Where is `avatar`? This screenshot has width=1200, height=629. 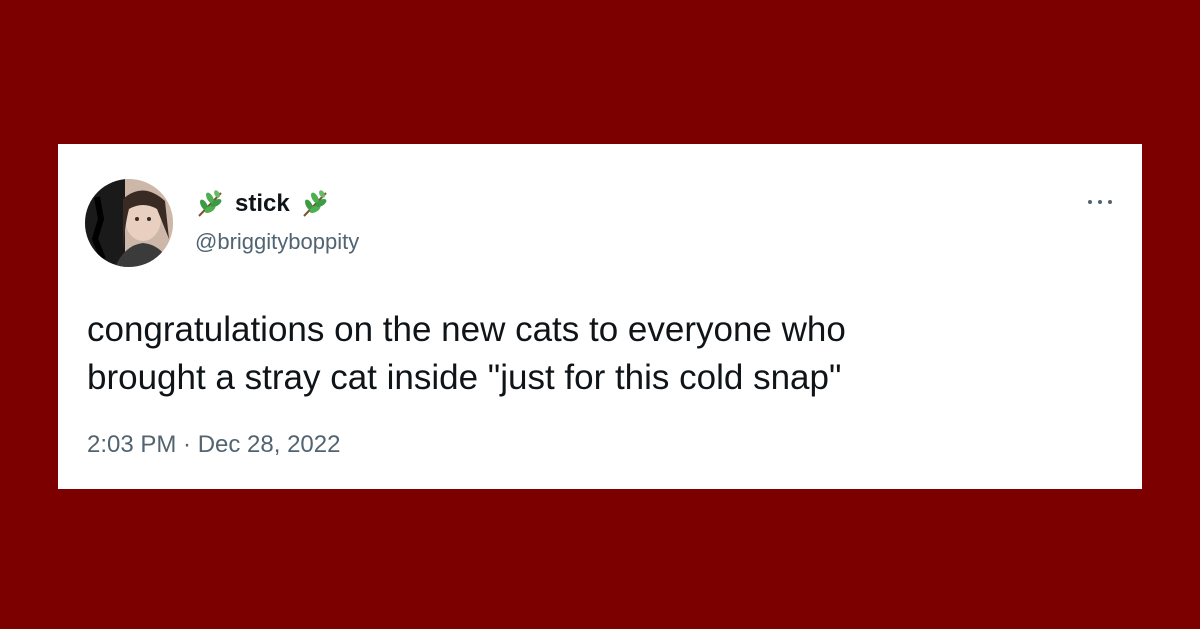 avatar is located at coordinates (129, 223).